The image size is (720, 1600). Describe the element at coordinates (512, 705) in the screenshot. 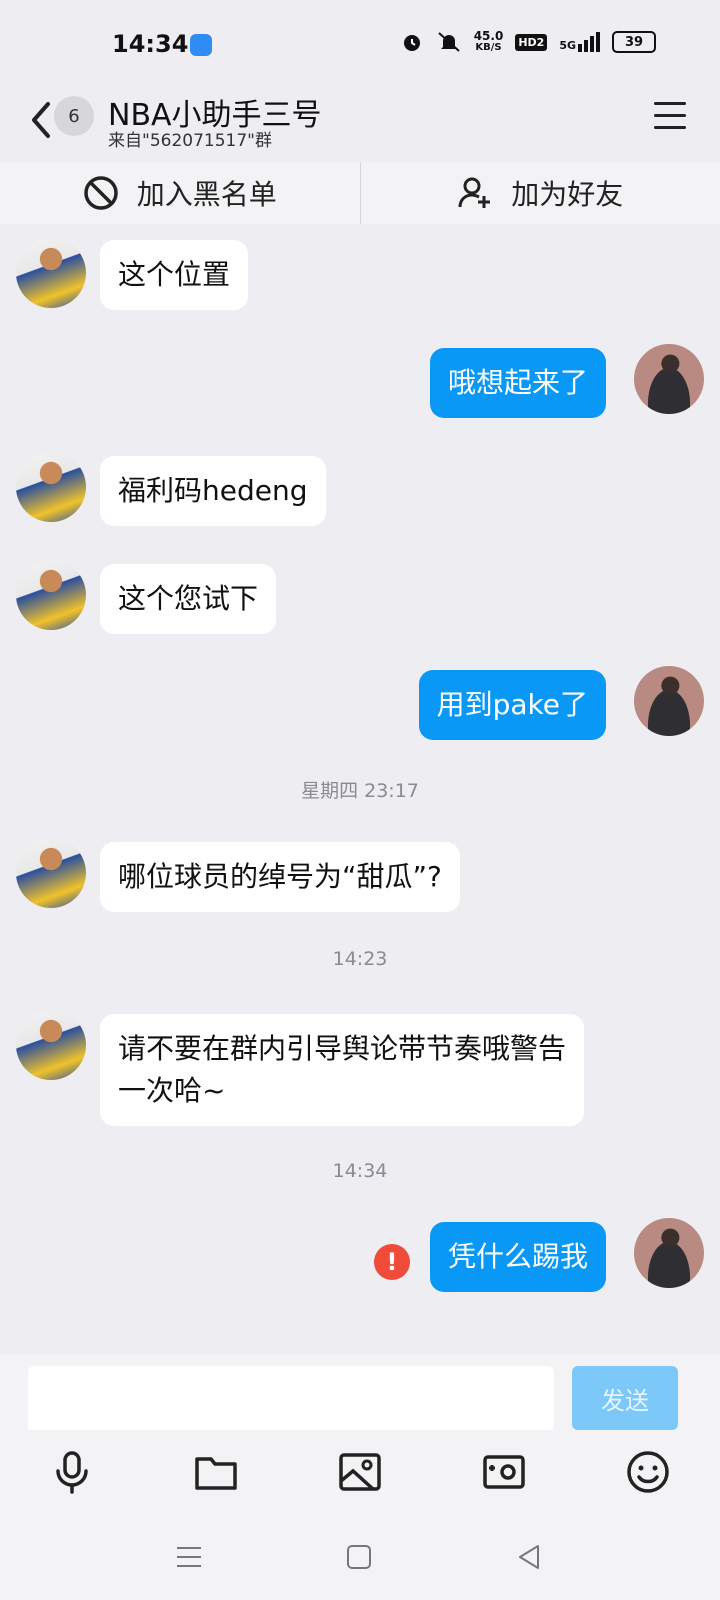

I see `message-bubble-outgoing: 用到pake了` at that location.